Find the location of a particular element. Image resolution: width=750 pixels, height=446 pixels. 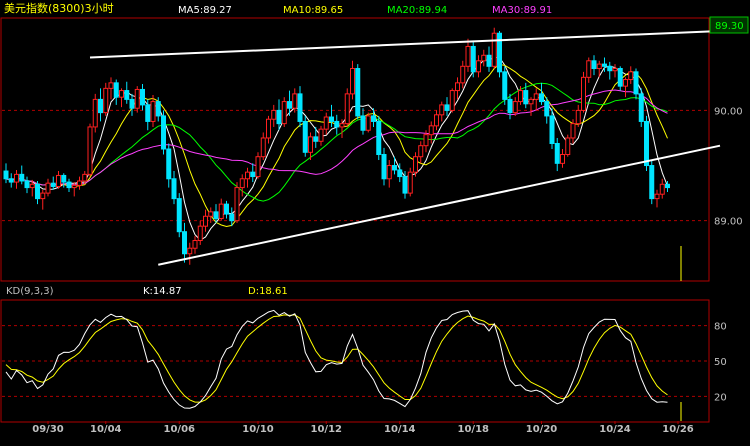

ma10-label: MA10:89.65 is located at coordinates (313, 10).